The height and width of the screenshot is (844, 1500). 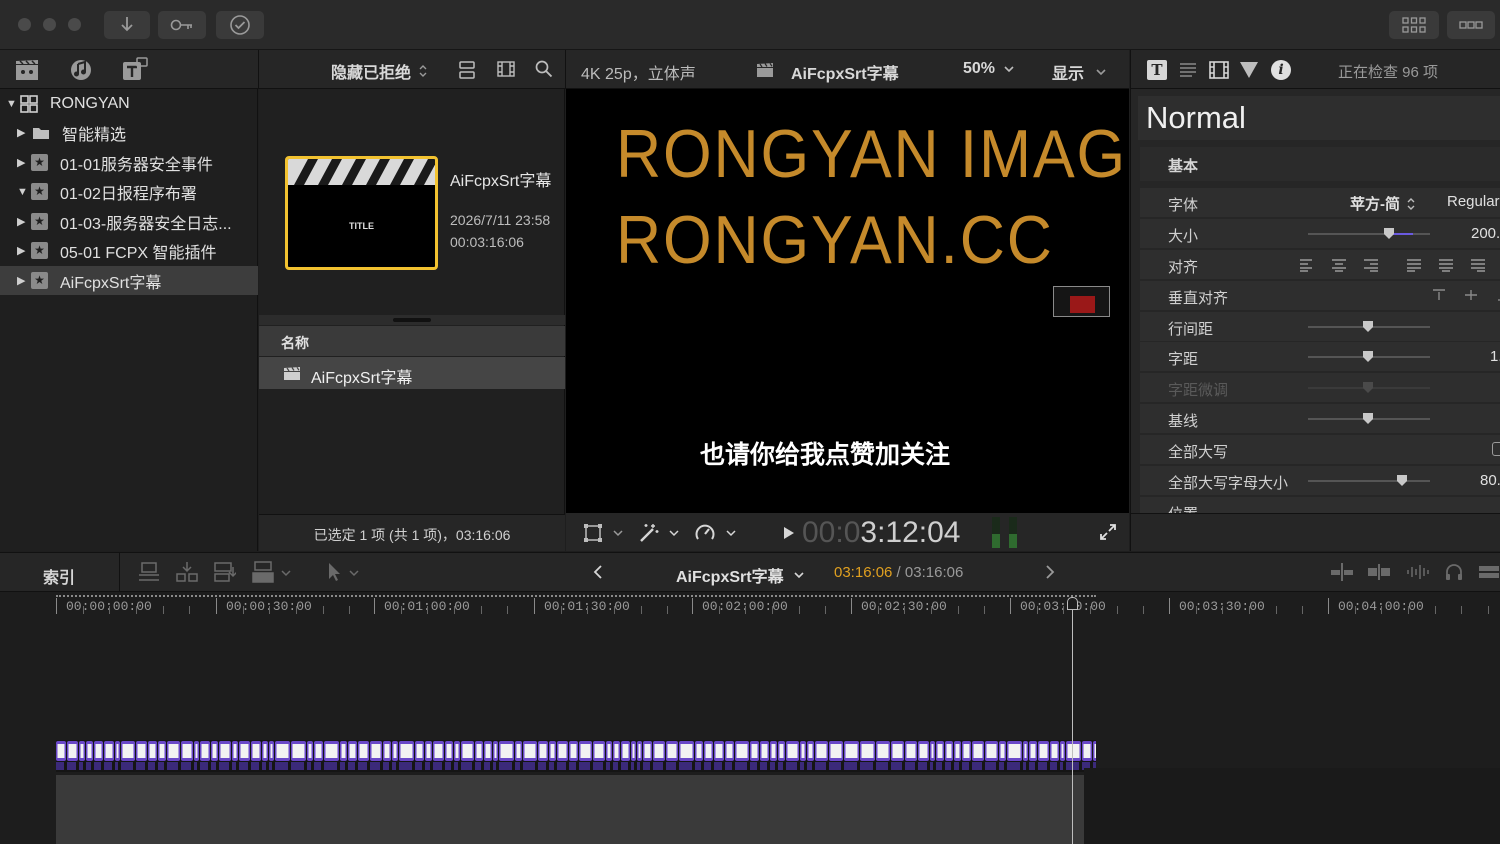 What do you see at coordinates (1471, 25) in the screenshot?
I see `panel-layout-button` at bounding box center [1471, 25].